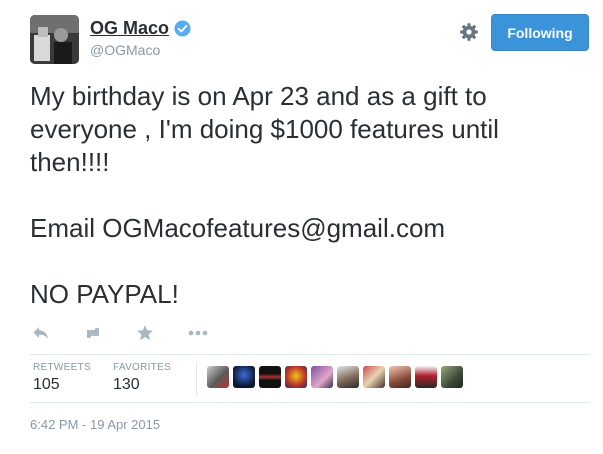 The height and width of the screenshot is (454, 603). I want to click on favoriters-avatars, so click(335, 377).